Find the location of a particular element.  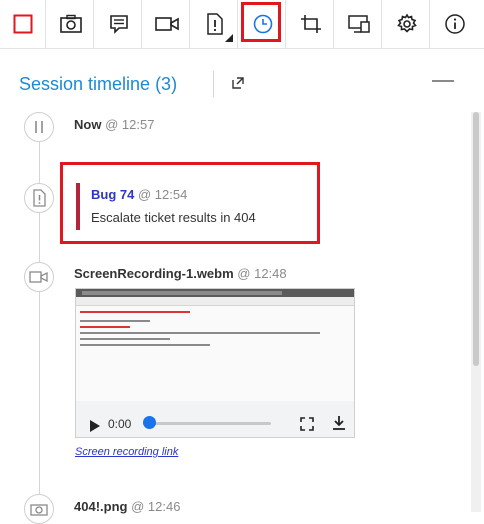

video-progress-thumb is located at coordinates (149, 422).